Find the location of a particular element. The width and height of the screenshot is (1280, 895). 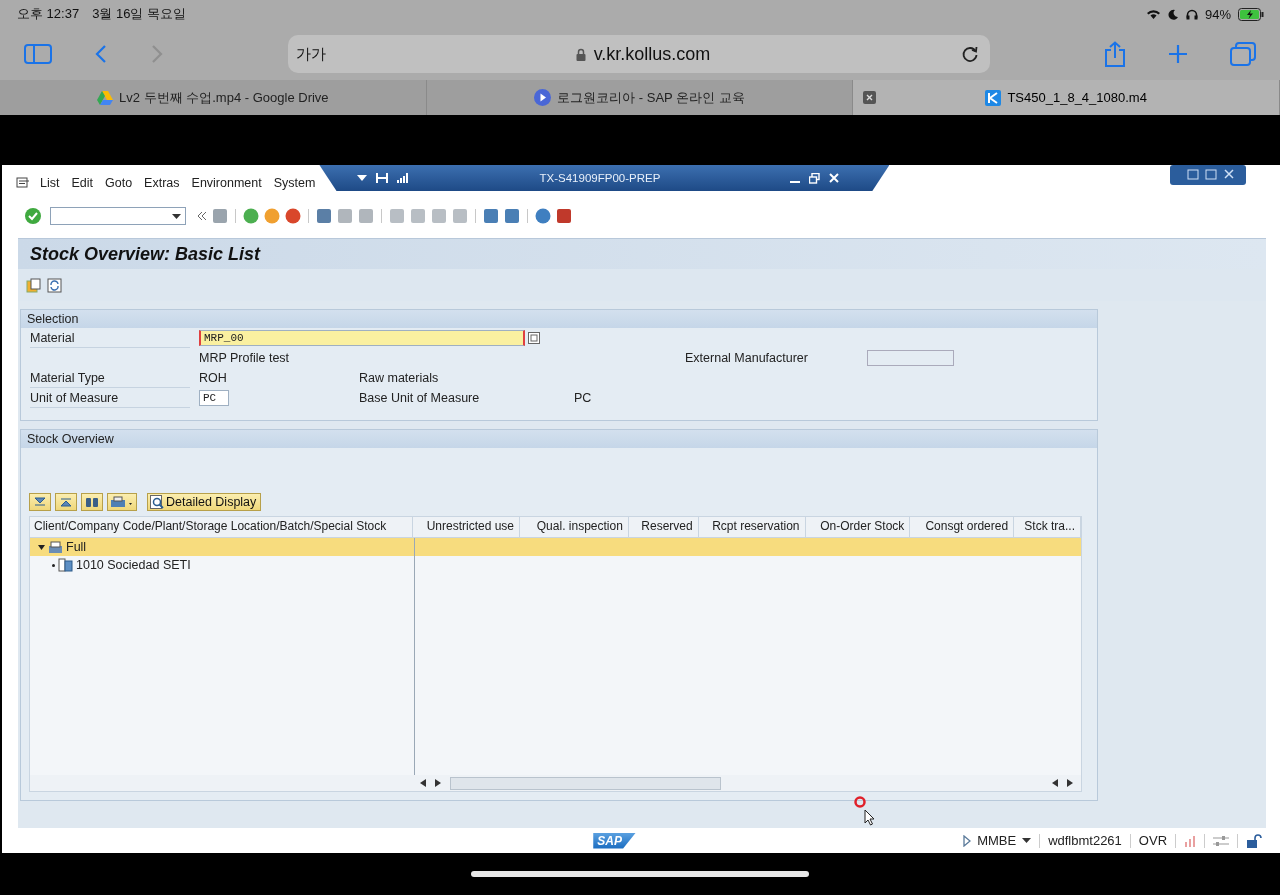

find-button is located at coordinates (92, 502).